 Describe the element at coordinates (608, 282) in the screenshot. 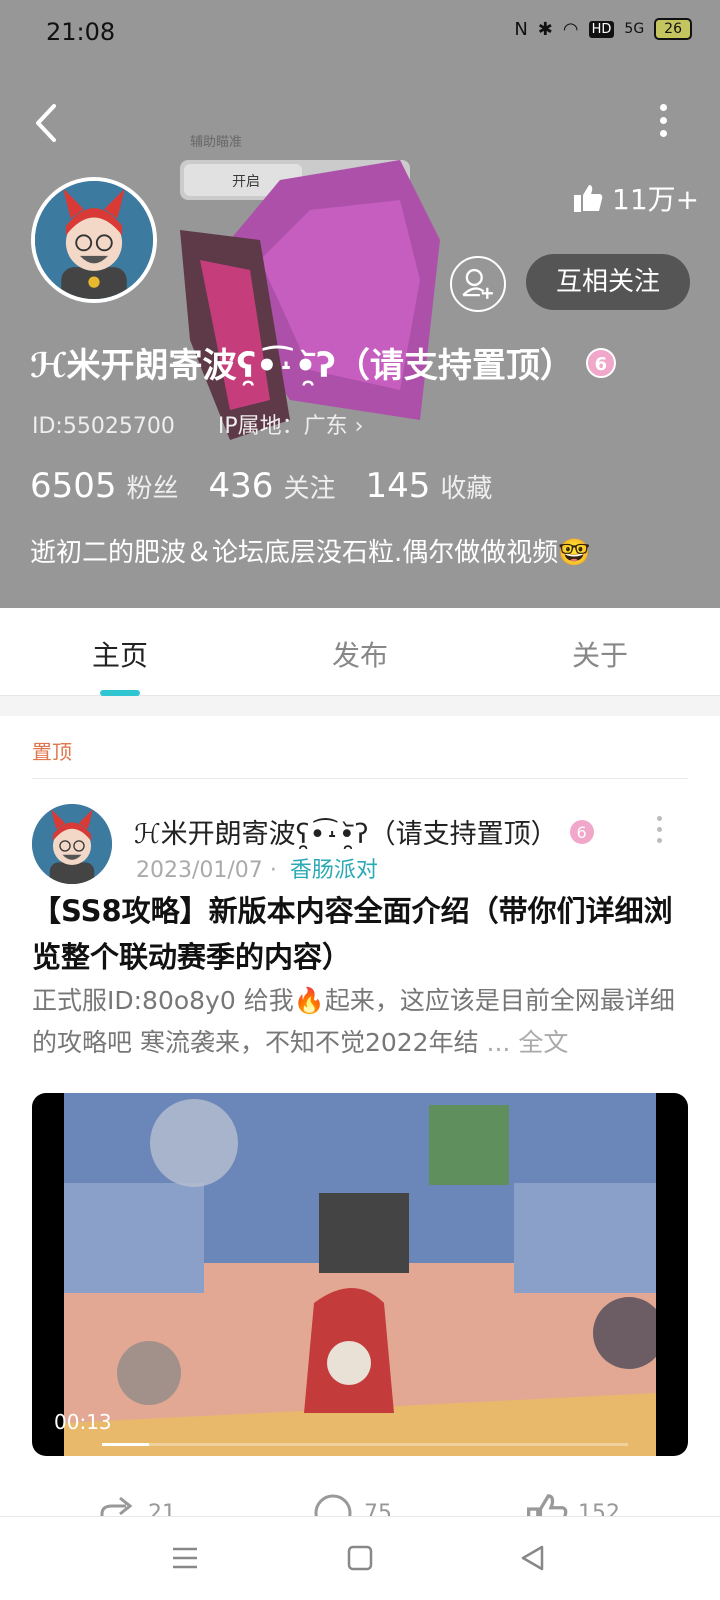

I see `mutual-follow-button: 互相关注` at that location.